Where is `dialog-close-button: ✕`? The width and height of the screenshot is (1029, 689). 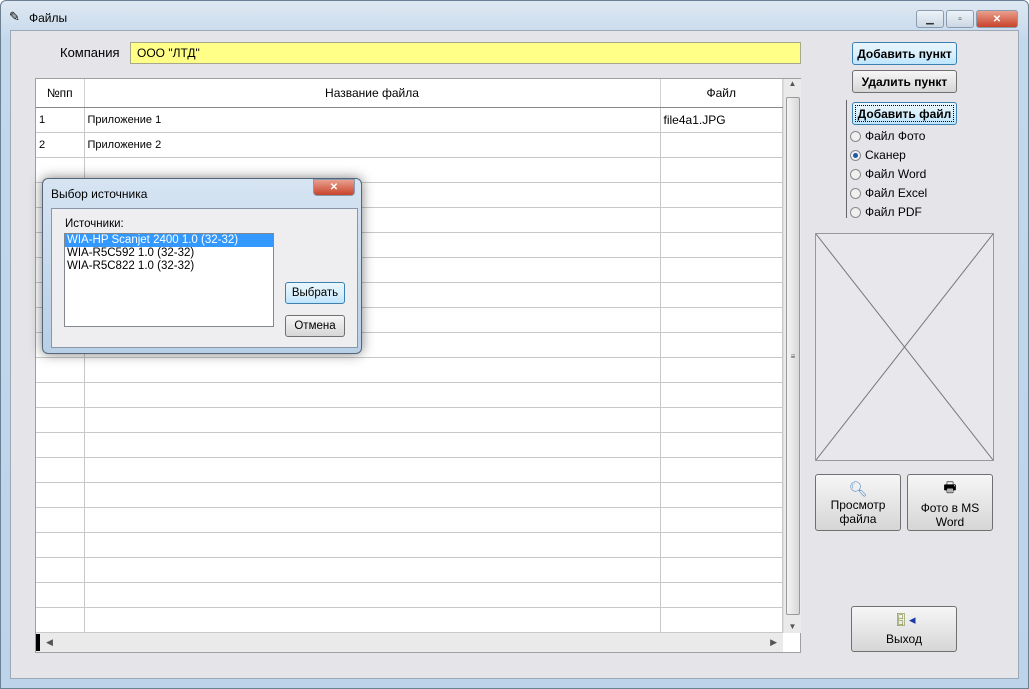 dialog-close-button: ✕ is located at coordinates (334, 187).